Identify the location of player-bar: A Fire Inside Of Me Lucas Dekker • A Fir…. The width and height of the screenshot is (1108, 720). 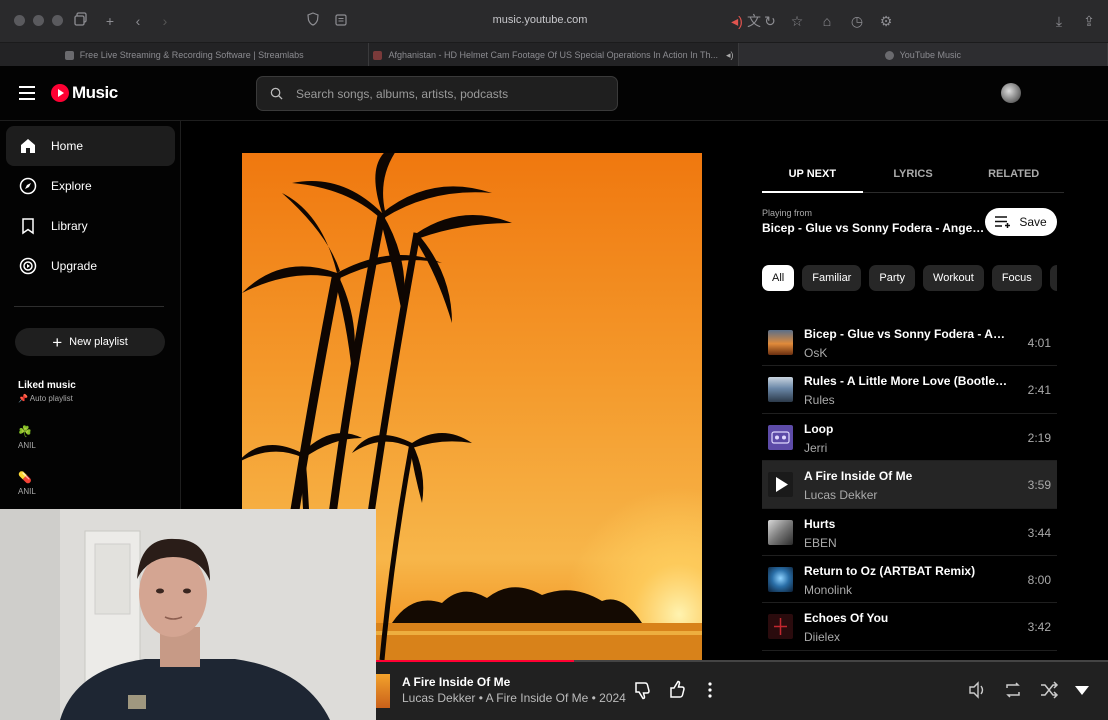
(742, 690).